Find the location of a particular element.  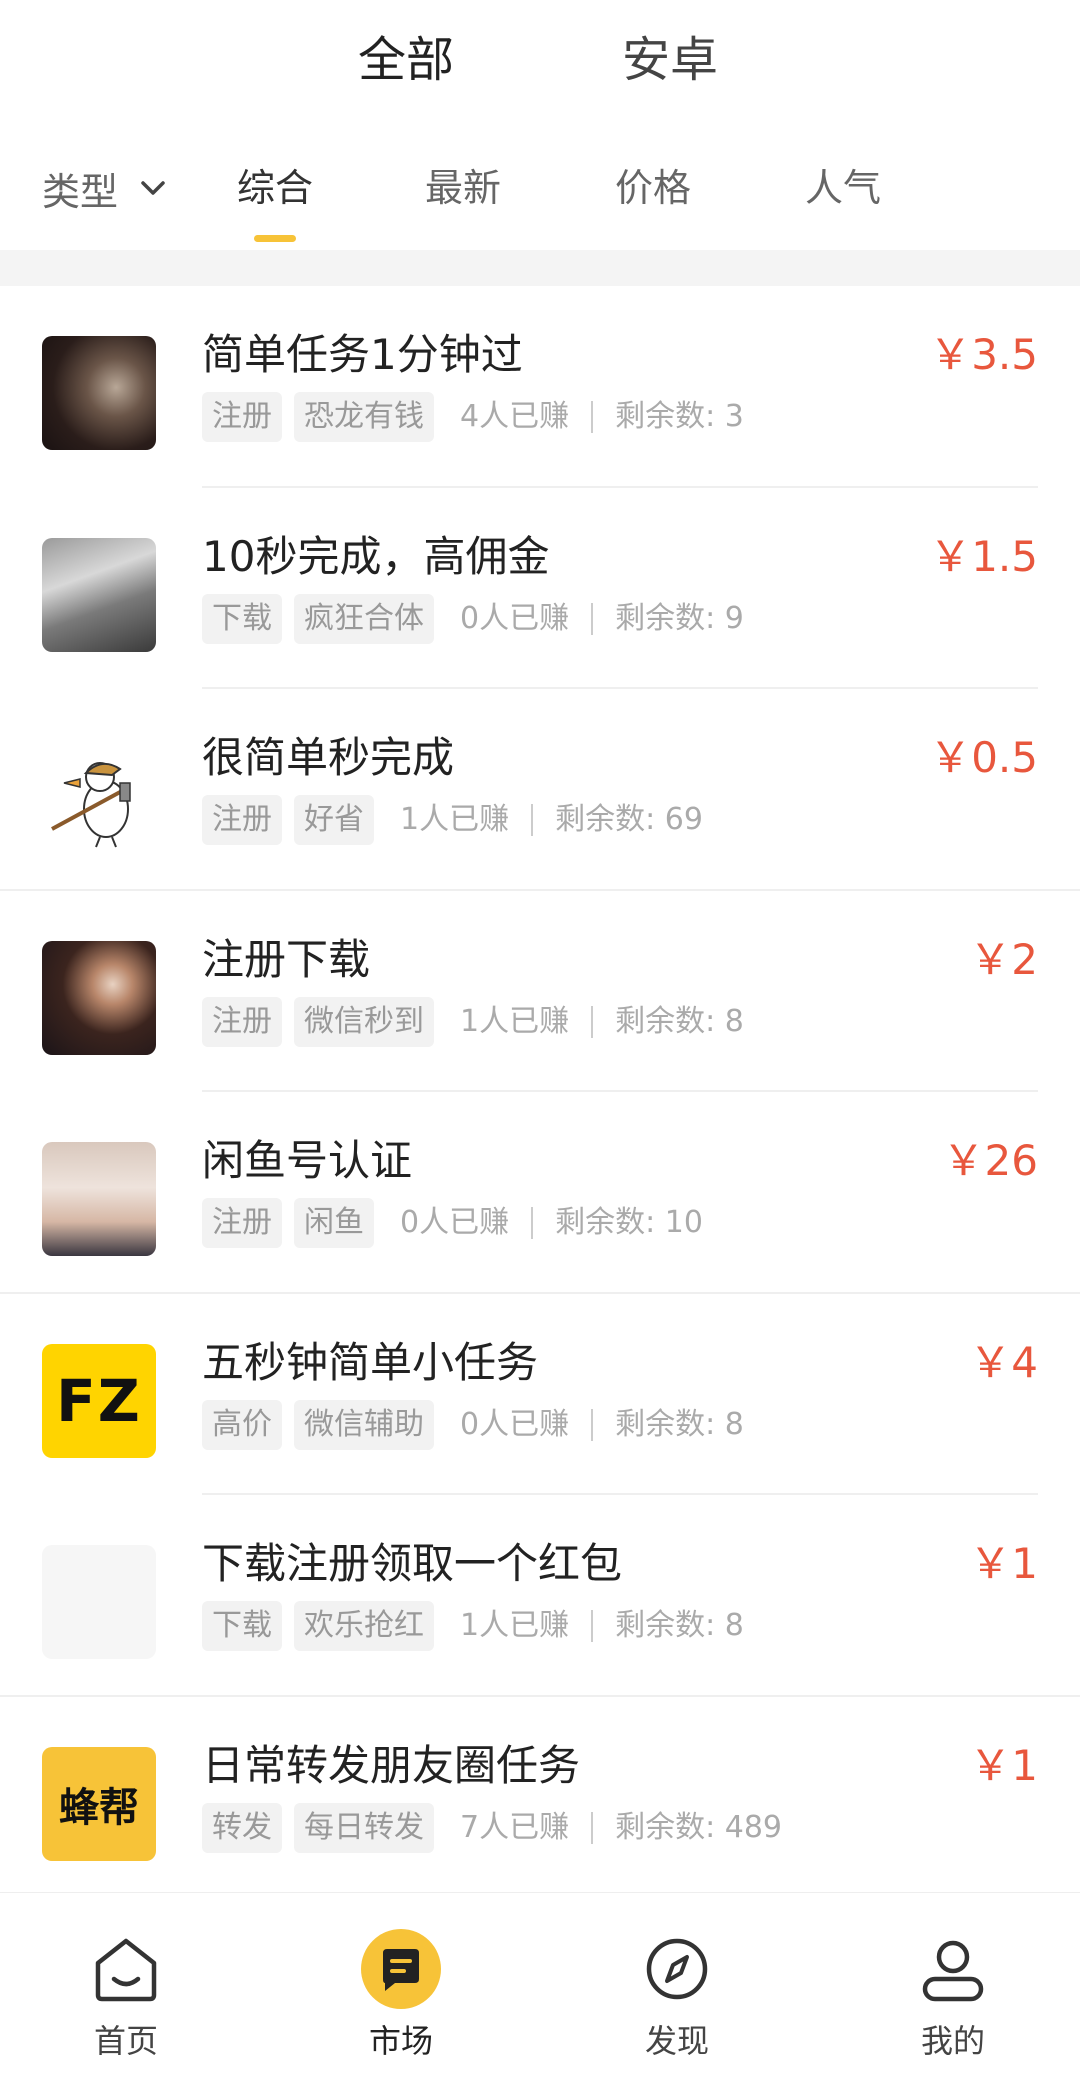

task-price: ￥2 is located at coordinates (1003, 959).